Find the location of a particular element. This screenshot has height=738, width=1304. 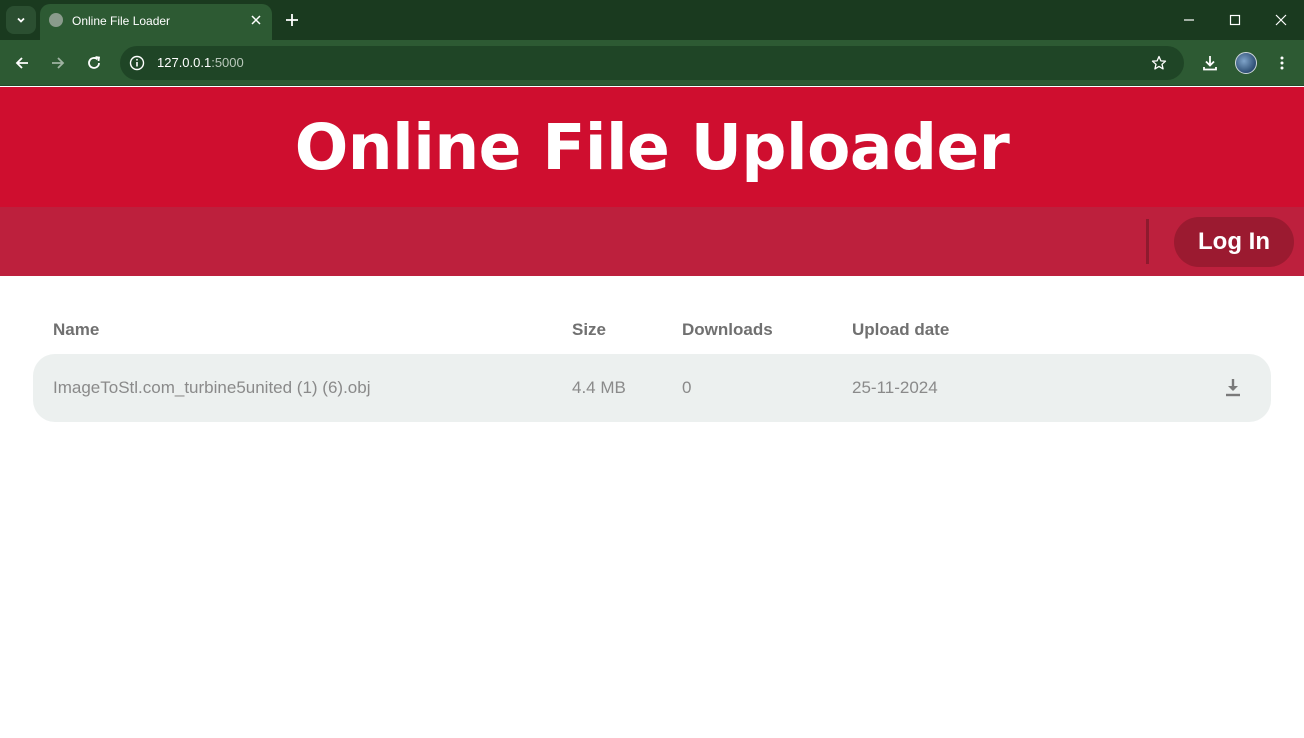

page-navbar: Log In is located at coordinates (652, 241).